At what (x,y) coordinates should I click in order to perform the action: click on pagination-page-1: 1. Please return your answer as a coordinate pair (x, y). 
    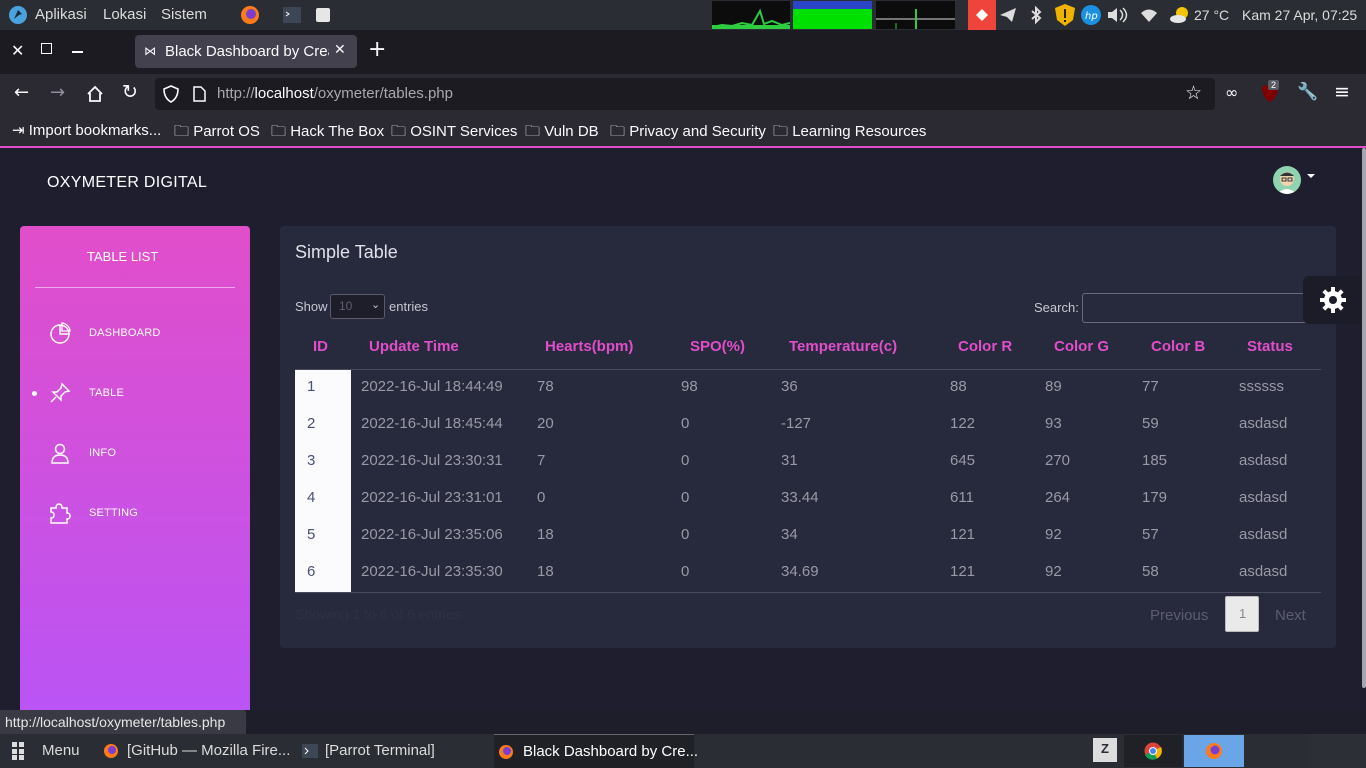
    Looking at the image, I should click on (1242, 614).